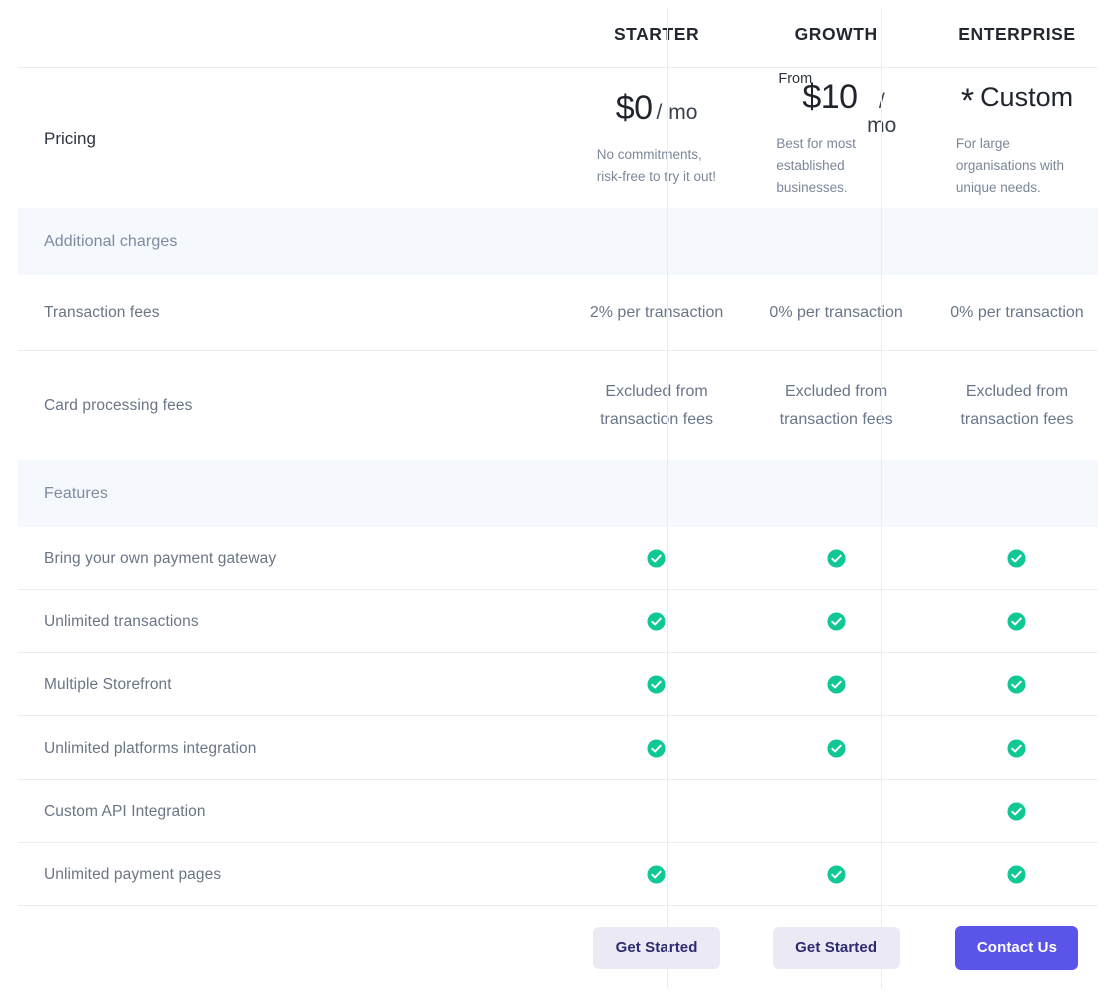 The height and width of the screenshot is (1005, 1108). Describe the element at coordinates (1017, 100) in the screenshot. I see `pricing-amount-line-enterprise: * Custom` at that location.